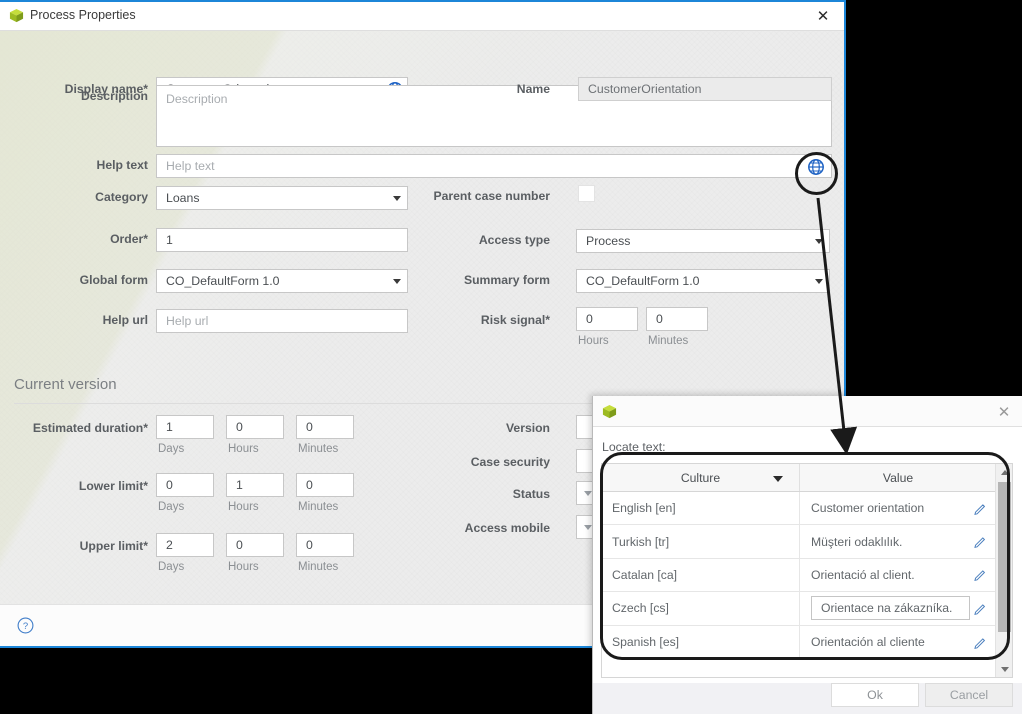 This screenshot has width=1022, height=714. What do you see at coordinates (510, 462) in the screenshot?
I see `label-case-security: Case security` at bounding box center [510, 462].